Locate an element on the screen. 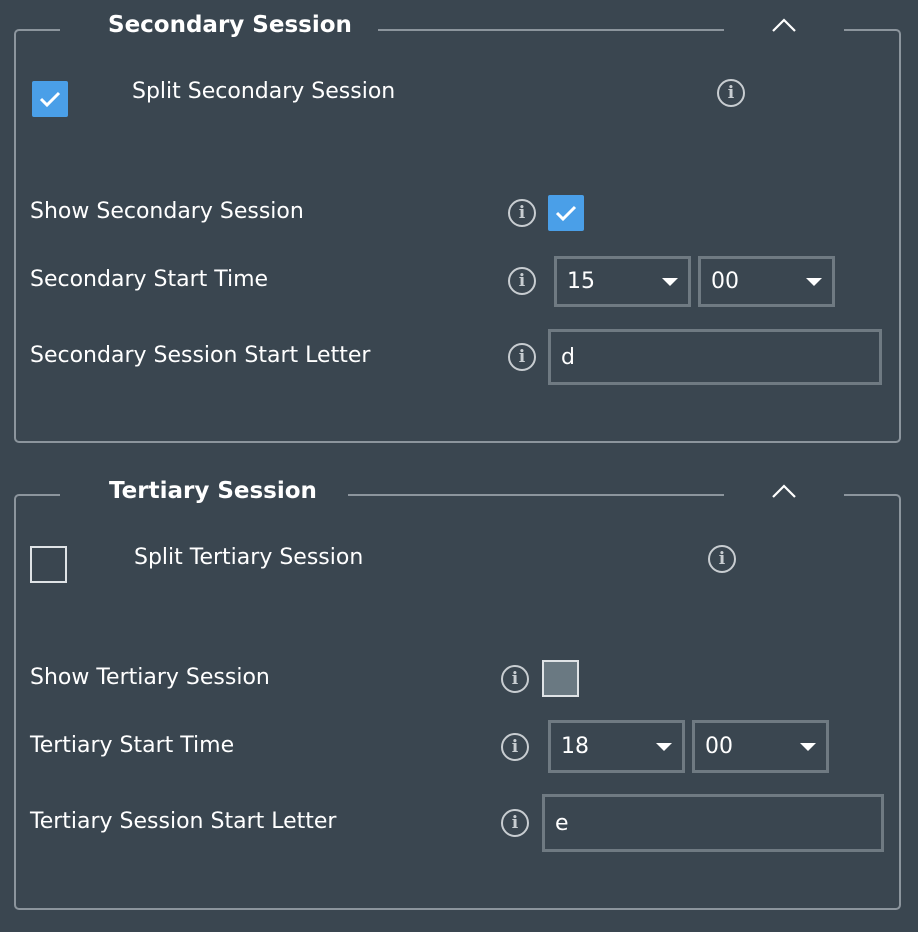  tertiary-start-letter-info-icon: i is located at coordinates (515, 823).